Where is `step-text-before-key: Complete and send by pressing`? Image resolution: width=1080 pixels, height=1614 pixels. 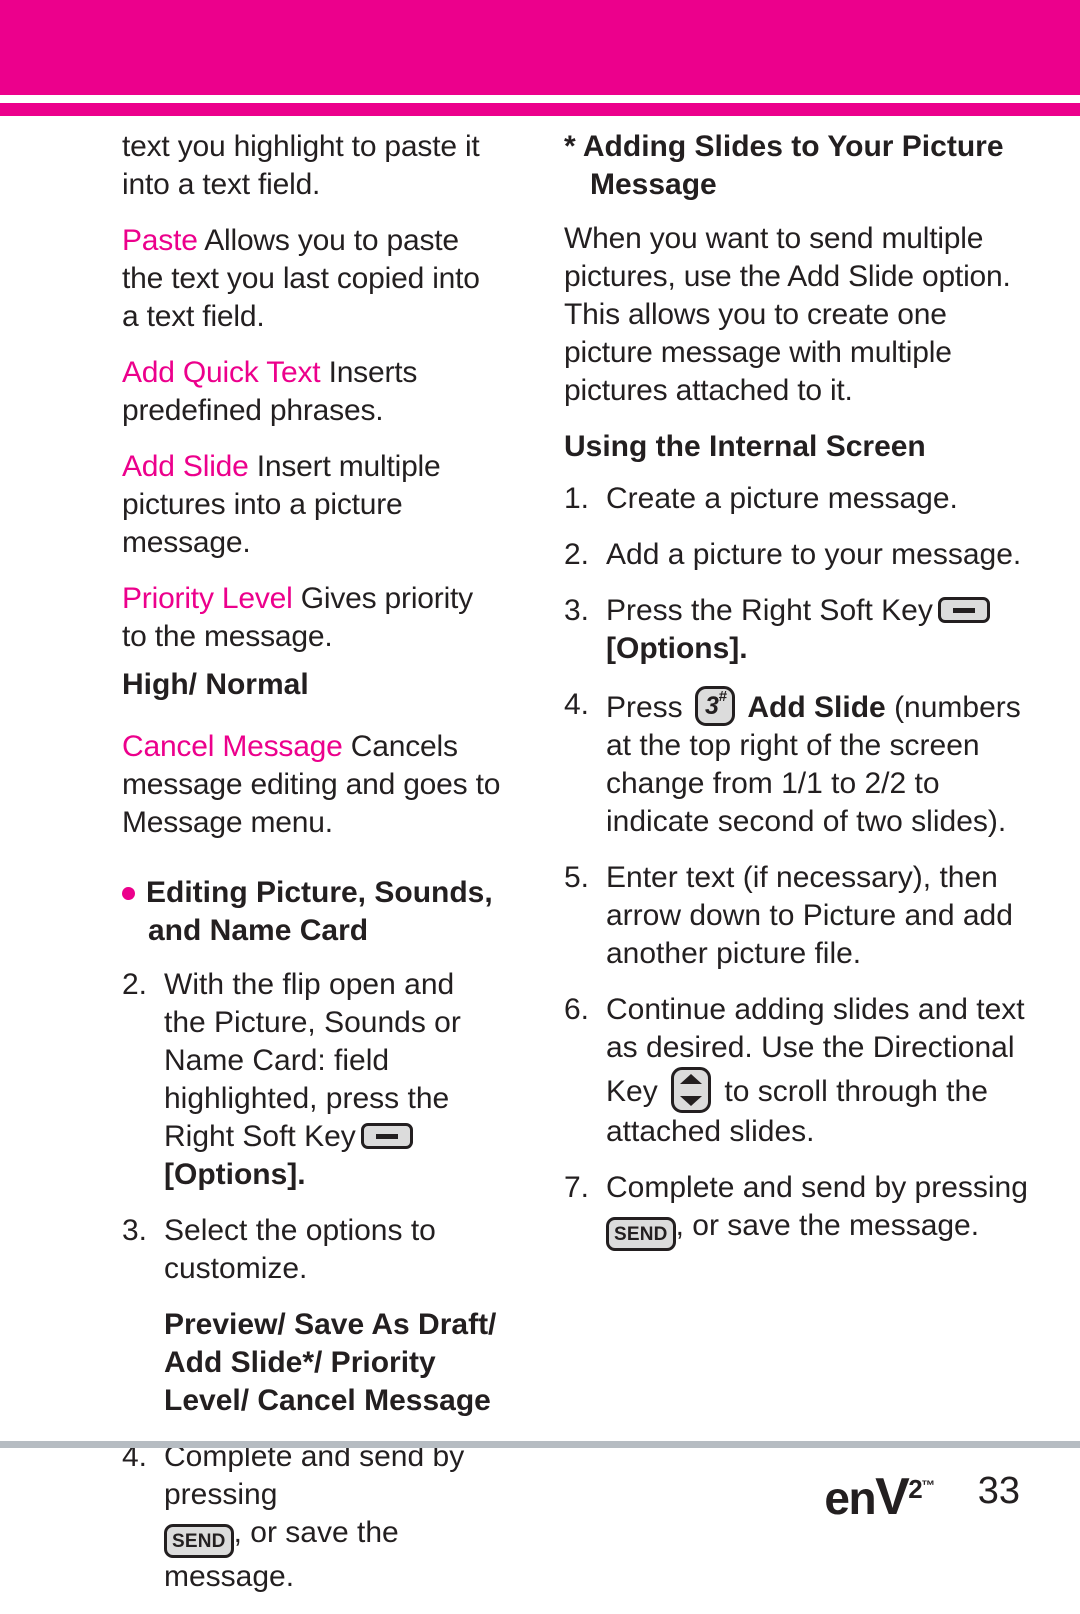
step-text-before-key: Complete and send by pressing is located at coordinates (817, 1187).